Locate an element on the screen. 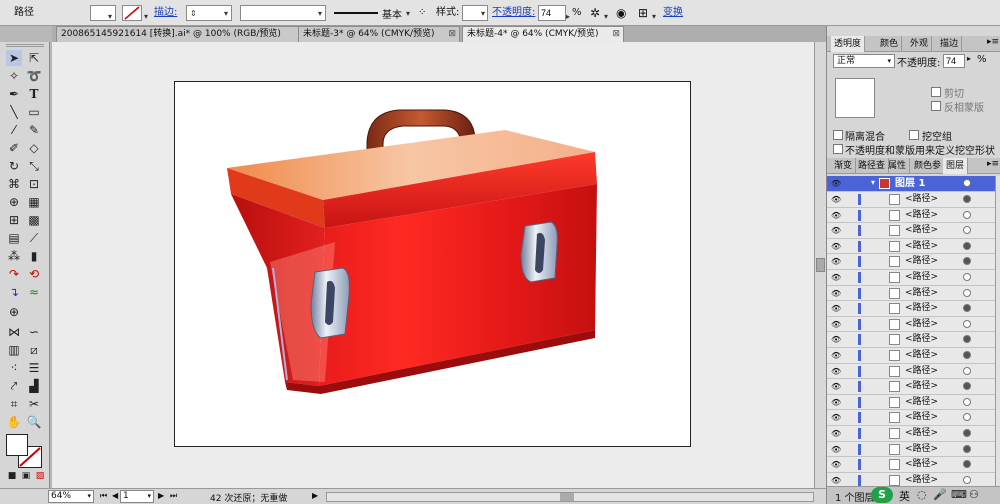 This screenshot has width=1000, height=504. blob-brush-tool-icon: ✐ is located at coordinates (14, 148).